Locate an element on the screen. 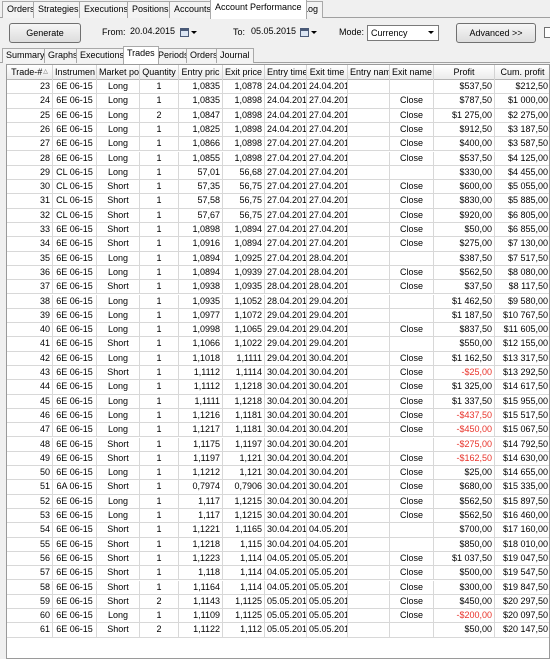 The image size is (550, 659). cell-cum-profit: $19 047,50 is located at coordinates (522, 559).